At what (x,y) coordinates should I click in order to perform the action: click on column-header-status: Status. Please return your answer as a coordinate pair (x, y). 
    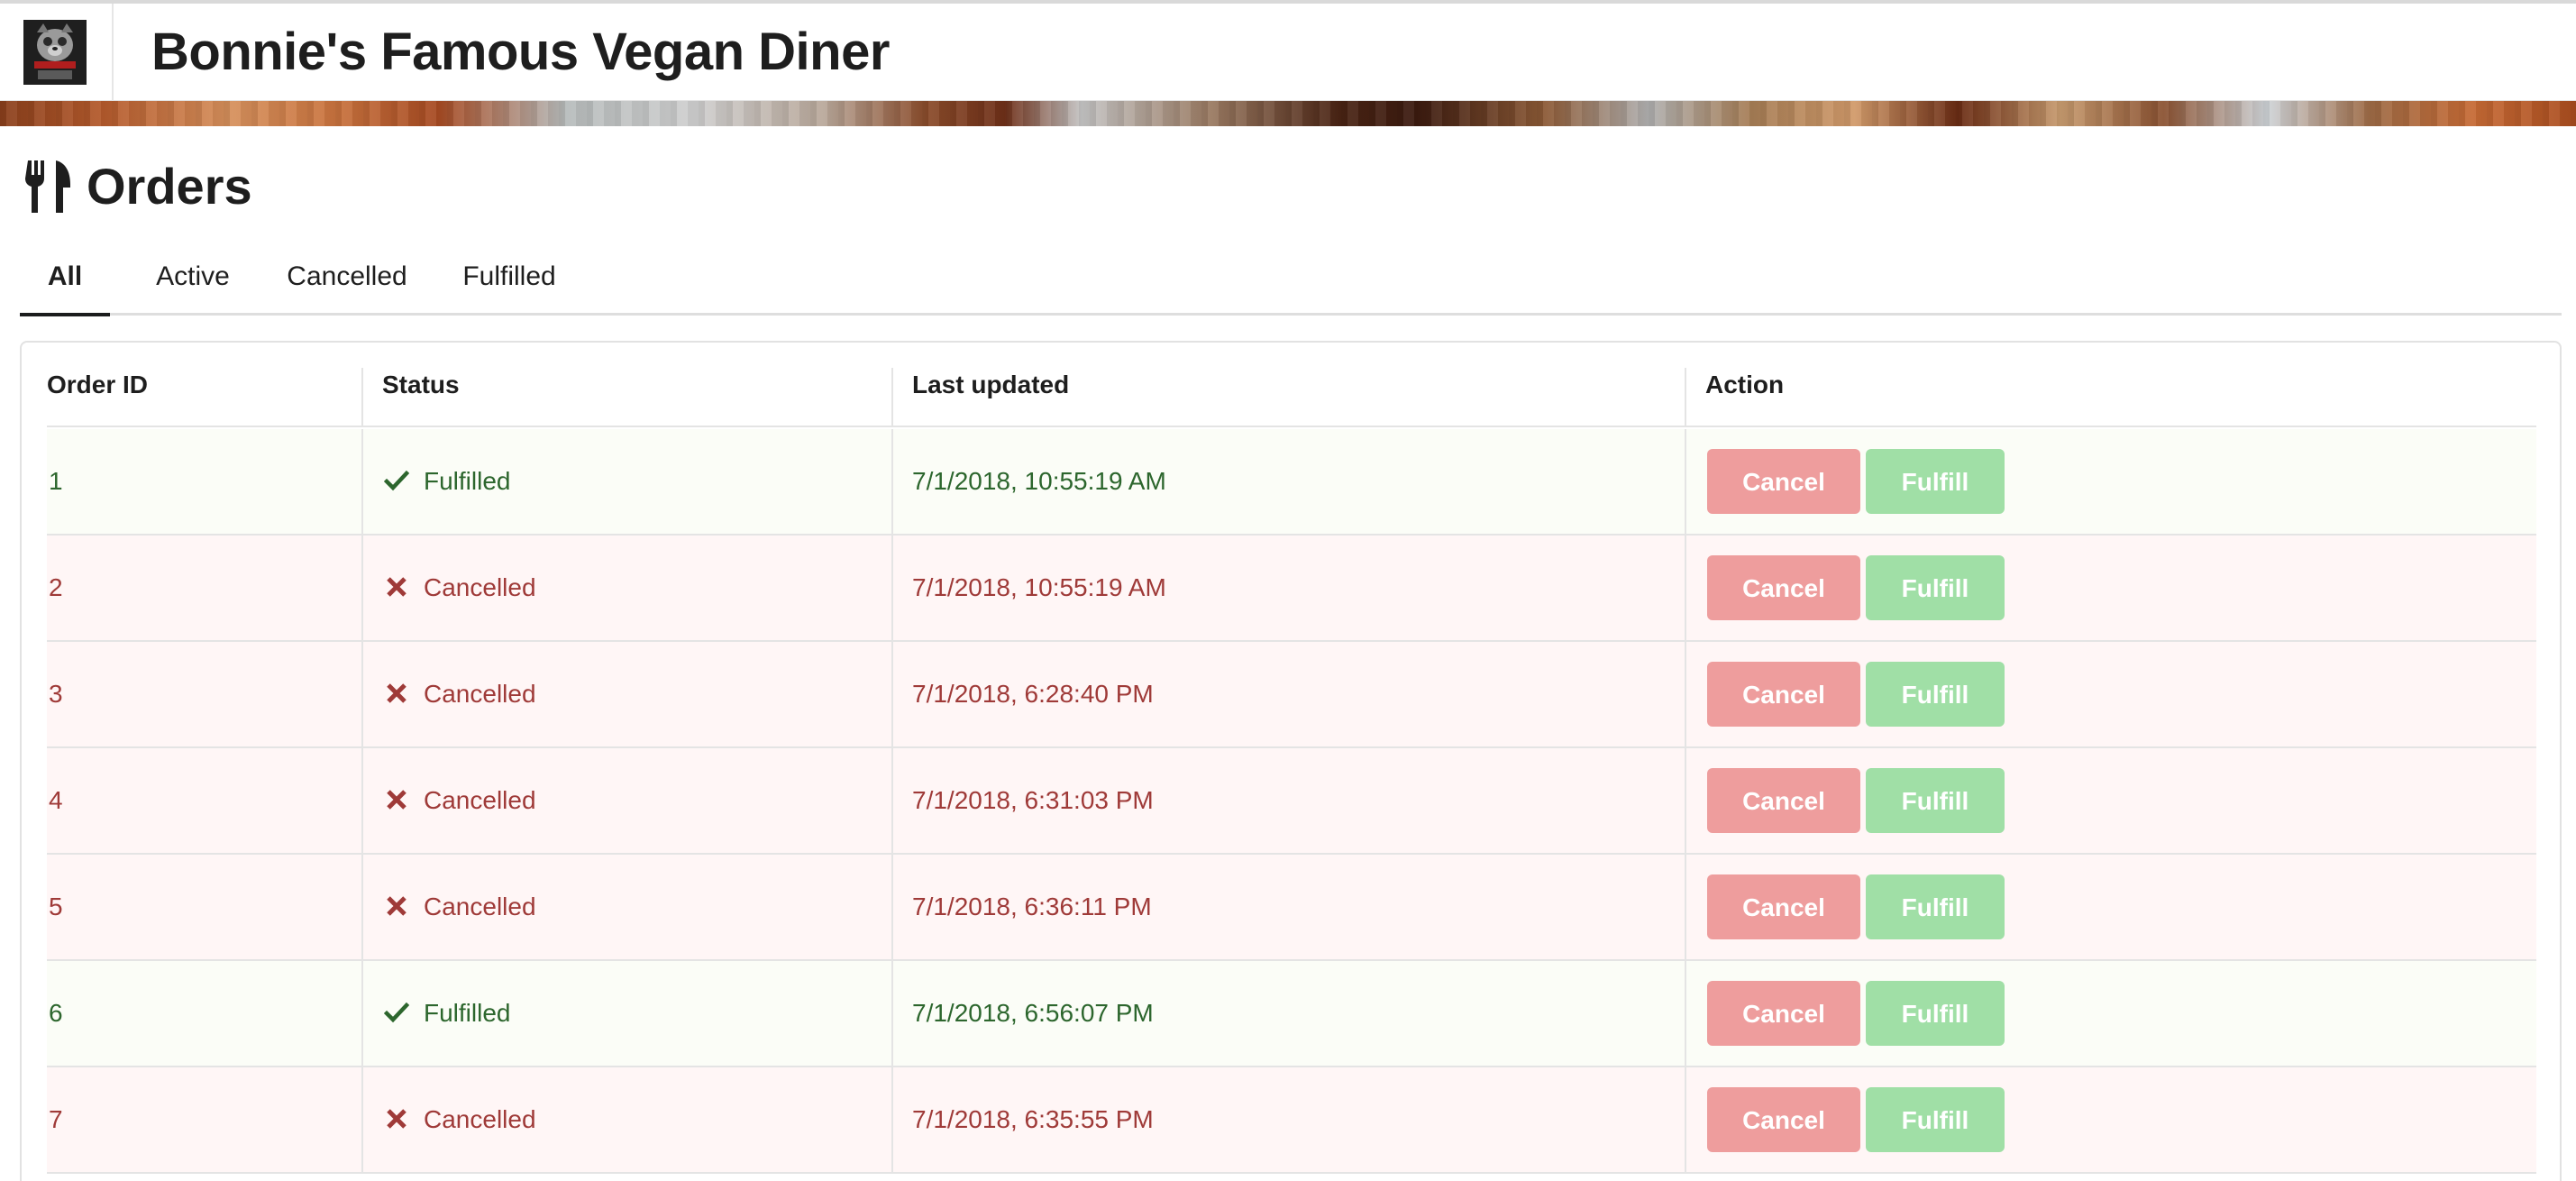
    Looking at the image, I should click on (421, 385).